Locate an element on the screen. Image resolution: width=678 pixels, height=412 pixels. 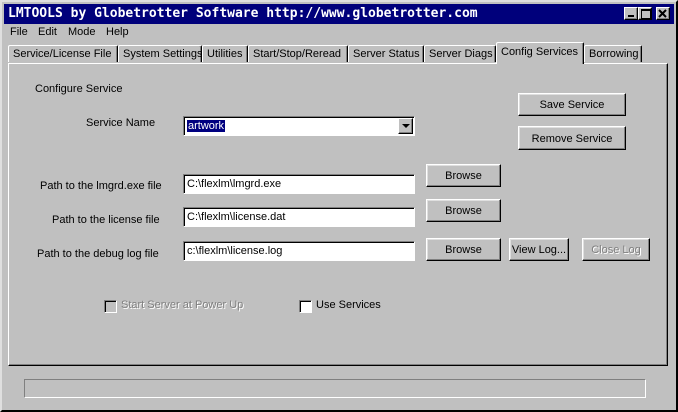
service-name-dropdown-button is located at coordinates (405, 126).